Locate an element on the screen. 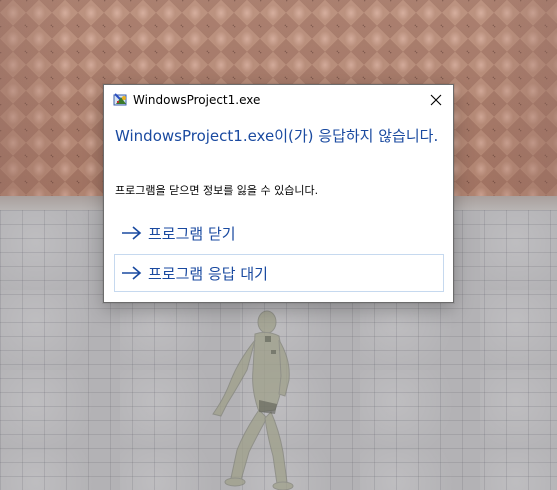 This screenshot has width=557, height=490. wait-for-program-label: 프로그램 응답 대기 is located at coordinates (208, 273).